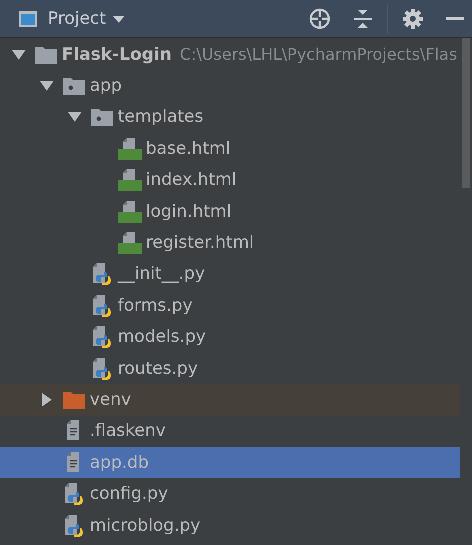  Describe the element at coordinates (145, 526) in the screenshot. I see `item-label: microblog.py` at that location.